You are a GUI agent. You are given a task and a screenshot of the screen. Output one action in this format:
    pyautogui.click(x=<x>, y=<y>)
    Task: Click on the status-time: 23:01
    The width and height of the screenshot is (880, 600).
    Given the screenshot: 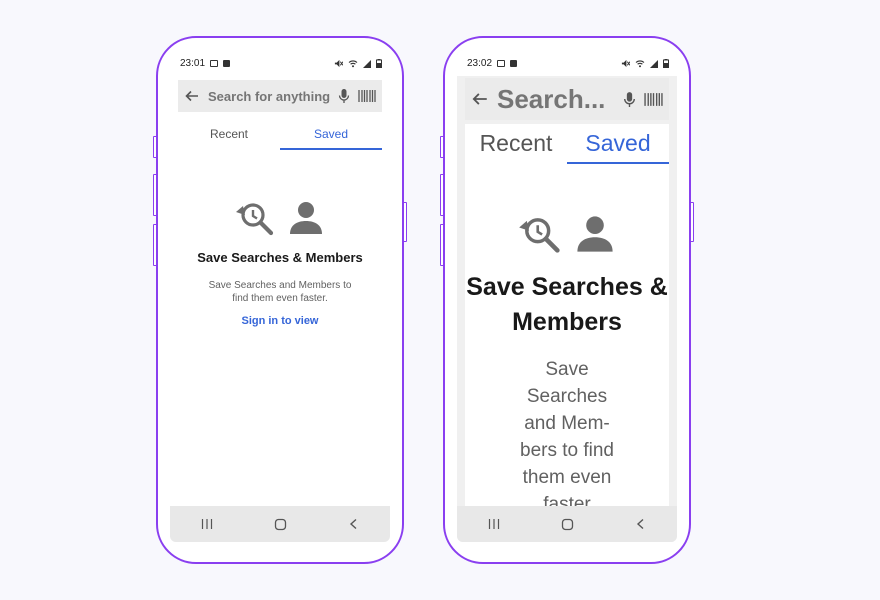 What is the action you would take?
    pyautogui.click(x=193, y=63)
    